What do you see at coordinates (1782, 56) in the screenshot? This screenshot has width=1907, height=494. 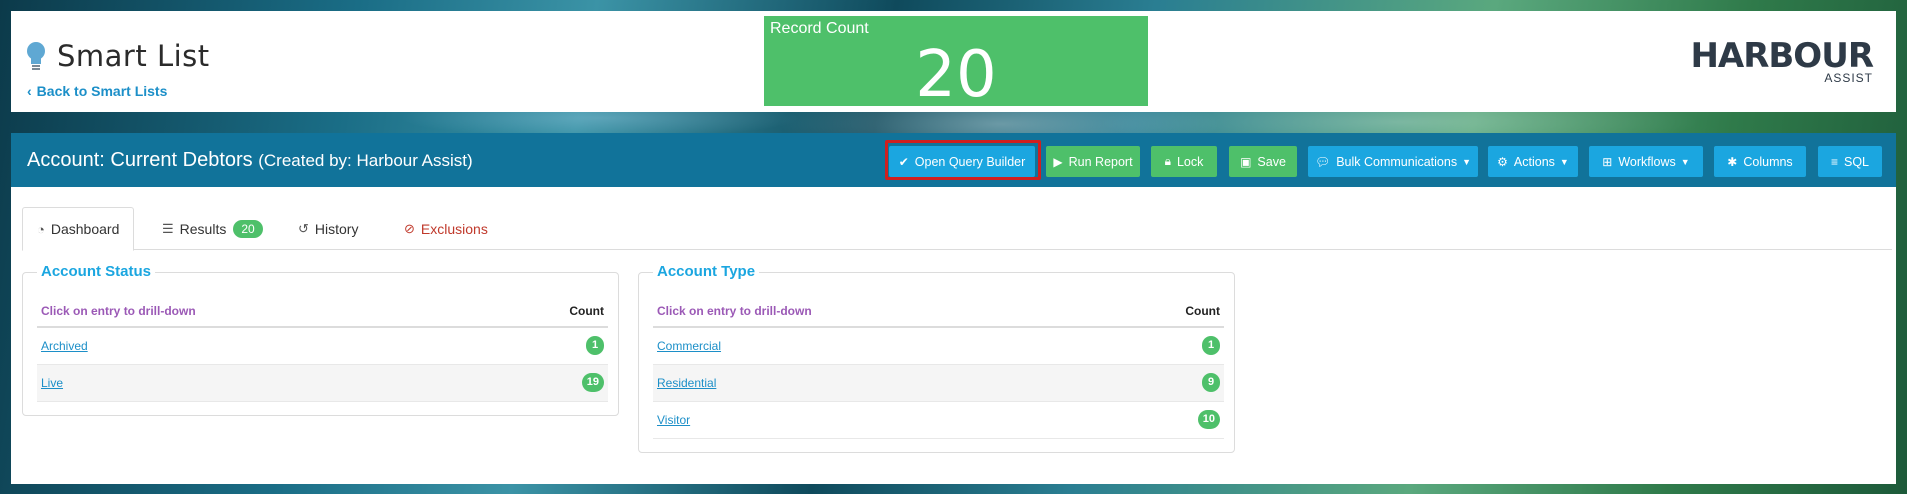 I see `logo-main-text: HARBOUR` at bounding box center [1782, 56].